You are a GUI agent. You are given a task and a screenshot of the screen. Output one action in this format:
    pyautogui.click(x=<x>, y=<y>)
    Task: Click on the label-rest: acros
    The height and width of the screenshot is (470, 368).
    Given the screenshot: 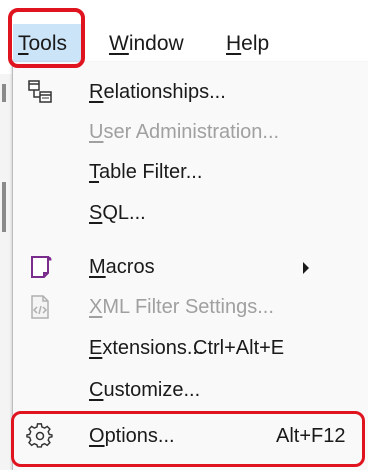 What is the action you would take?
    pyautogui.click(x=130, y=267)
    